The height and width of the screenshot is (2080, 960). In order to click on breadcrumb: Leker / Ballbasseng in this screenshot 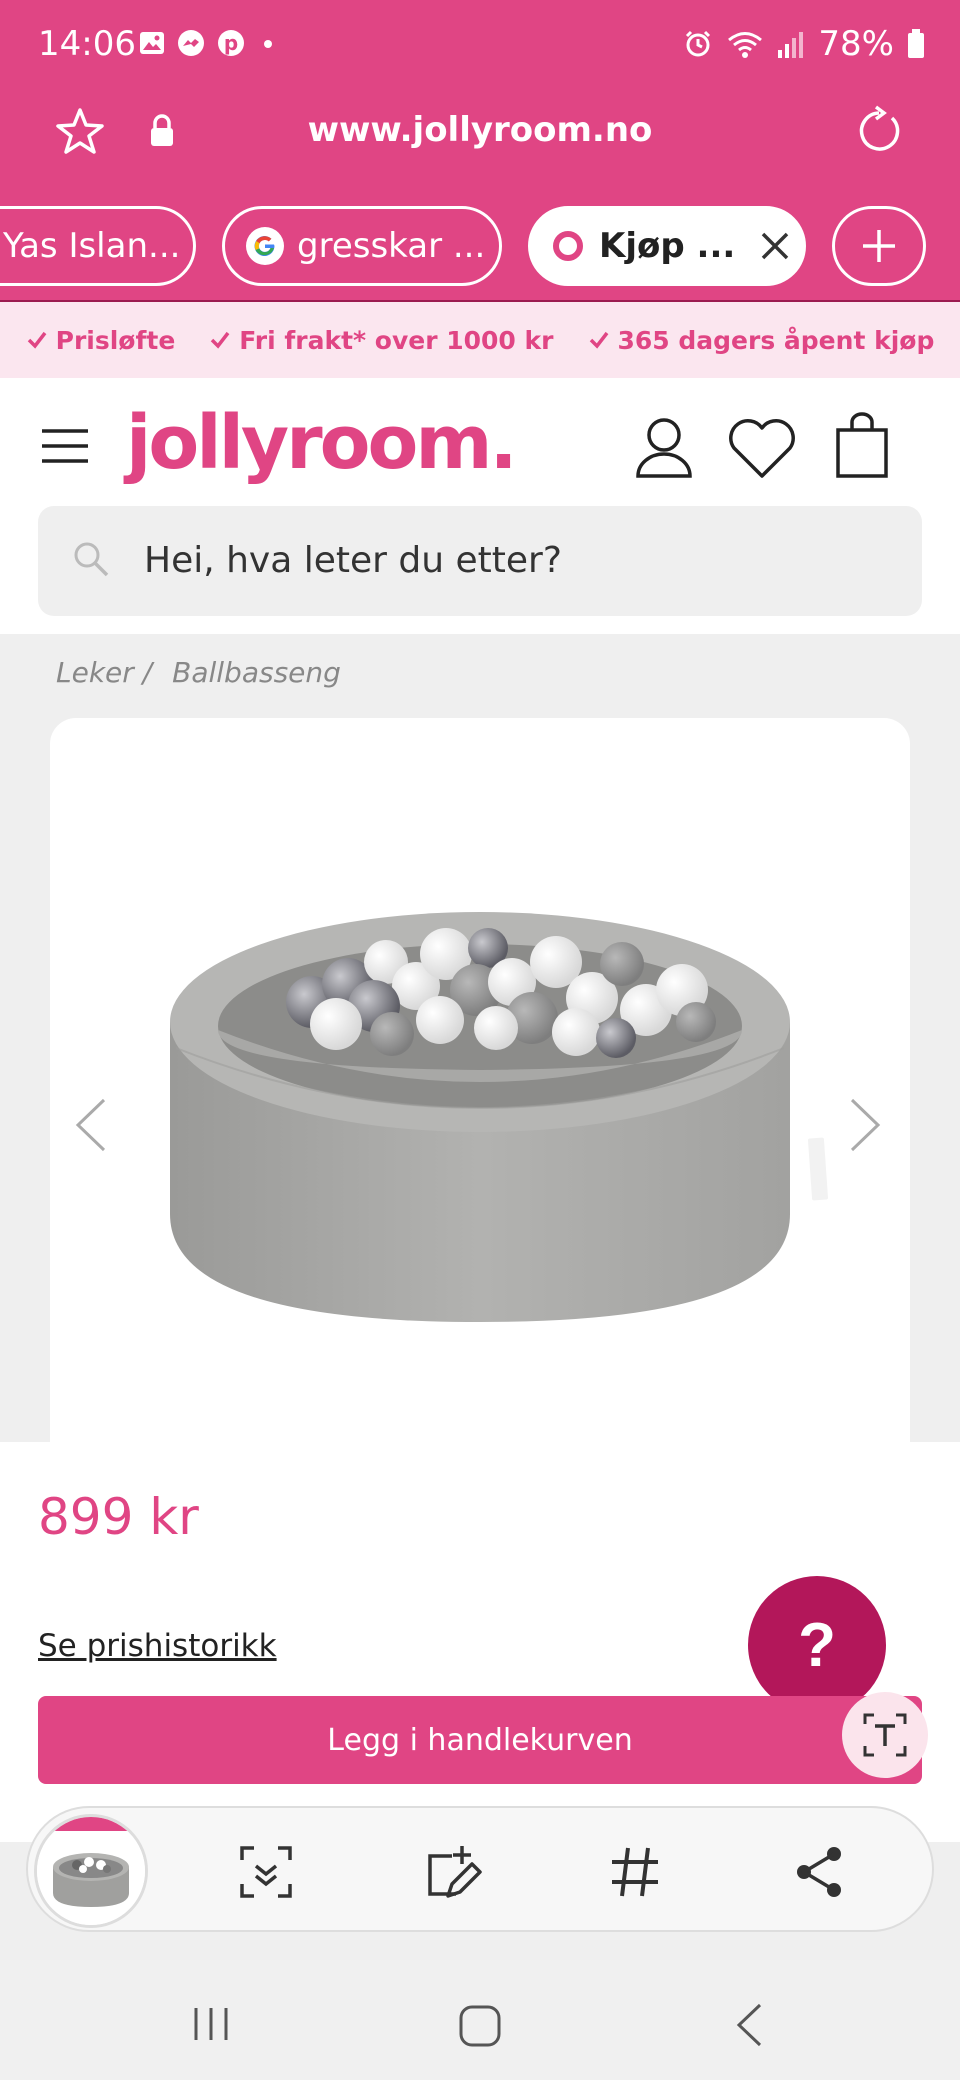, I will do `click(198, 672)`.